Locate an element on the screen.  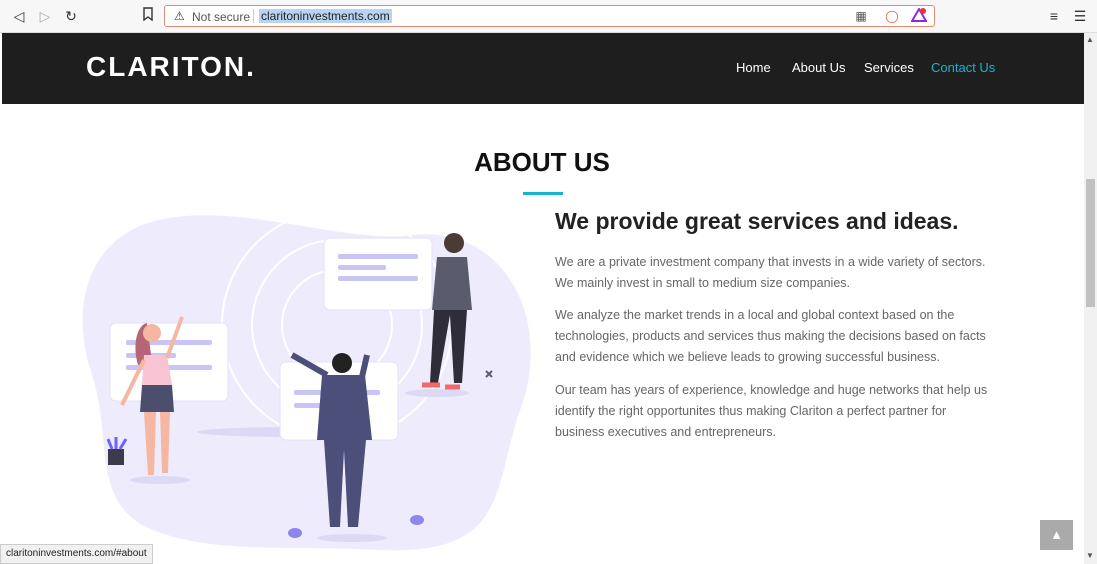
brave-rewards-icon is located at coordinates (919, 15).